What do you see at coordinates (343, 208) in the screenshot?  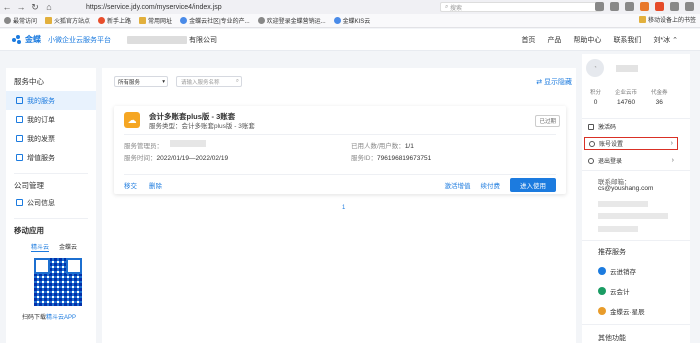 I see `pagination-page: 1` at bounding box center [343, 208].